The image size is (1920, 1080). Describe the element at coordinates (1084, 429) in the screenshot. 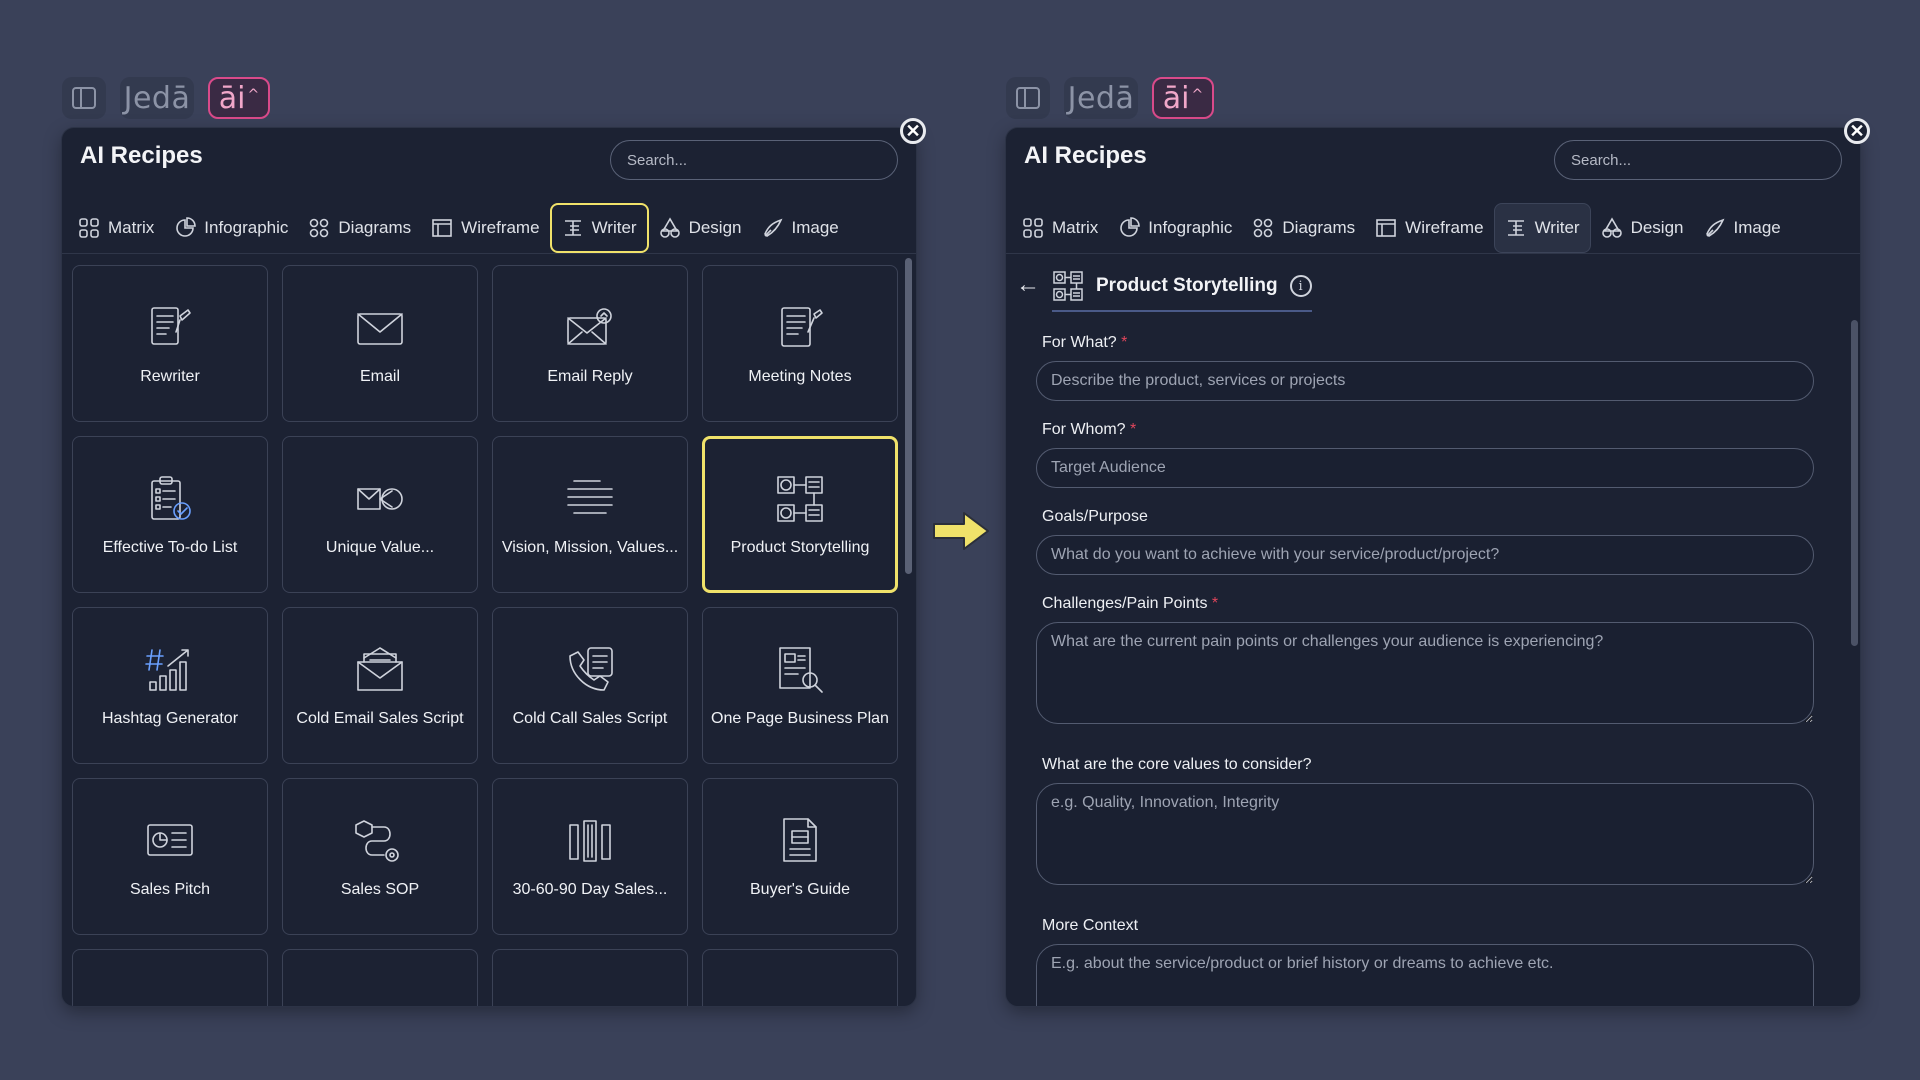

I see `field-label-text: For Whom?` at that location.